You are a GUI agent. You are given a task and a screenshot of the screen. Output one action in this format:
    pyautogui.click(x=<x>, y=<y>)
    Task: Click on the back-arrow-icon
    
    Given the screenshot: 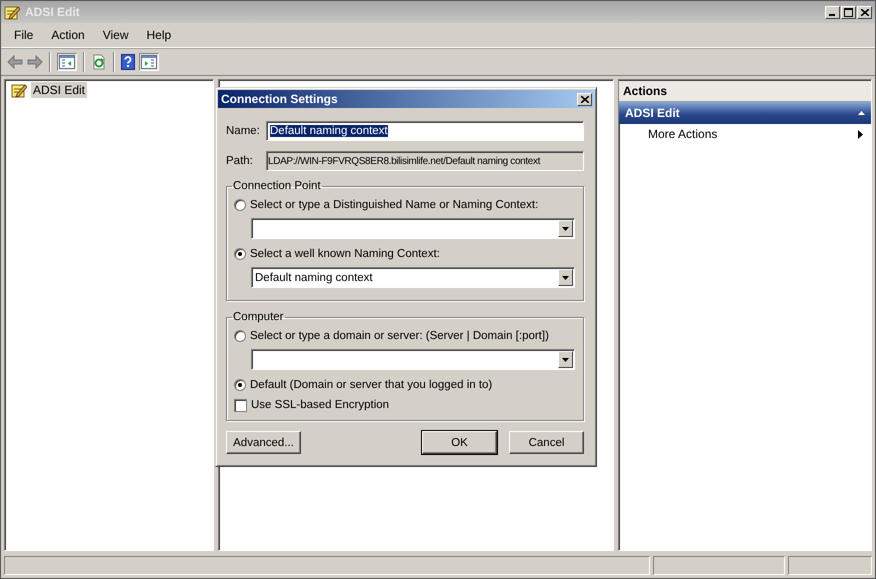 What is the action you would take?
    pyautogui.click(x=15, y=61)
    